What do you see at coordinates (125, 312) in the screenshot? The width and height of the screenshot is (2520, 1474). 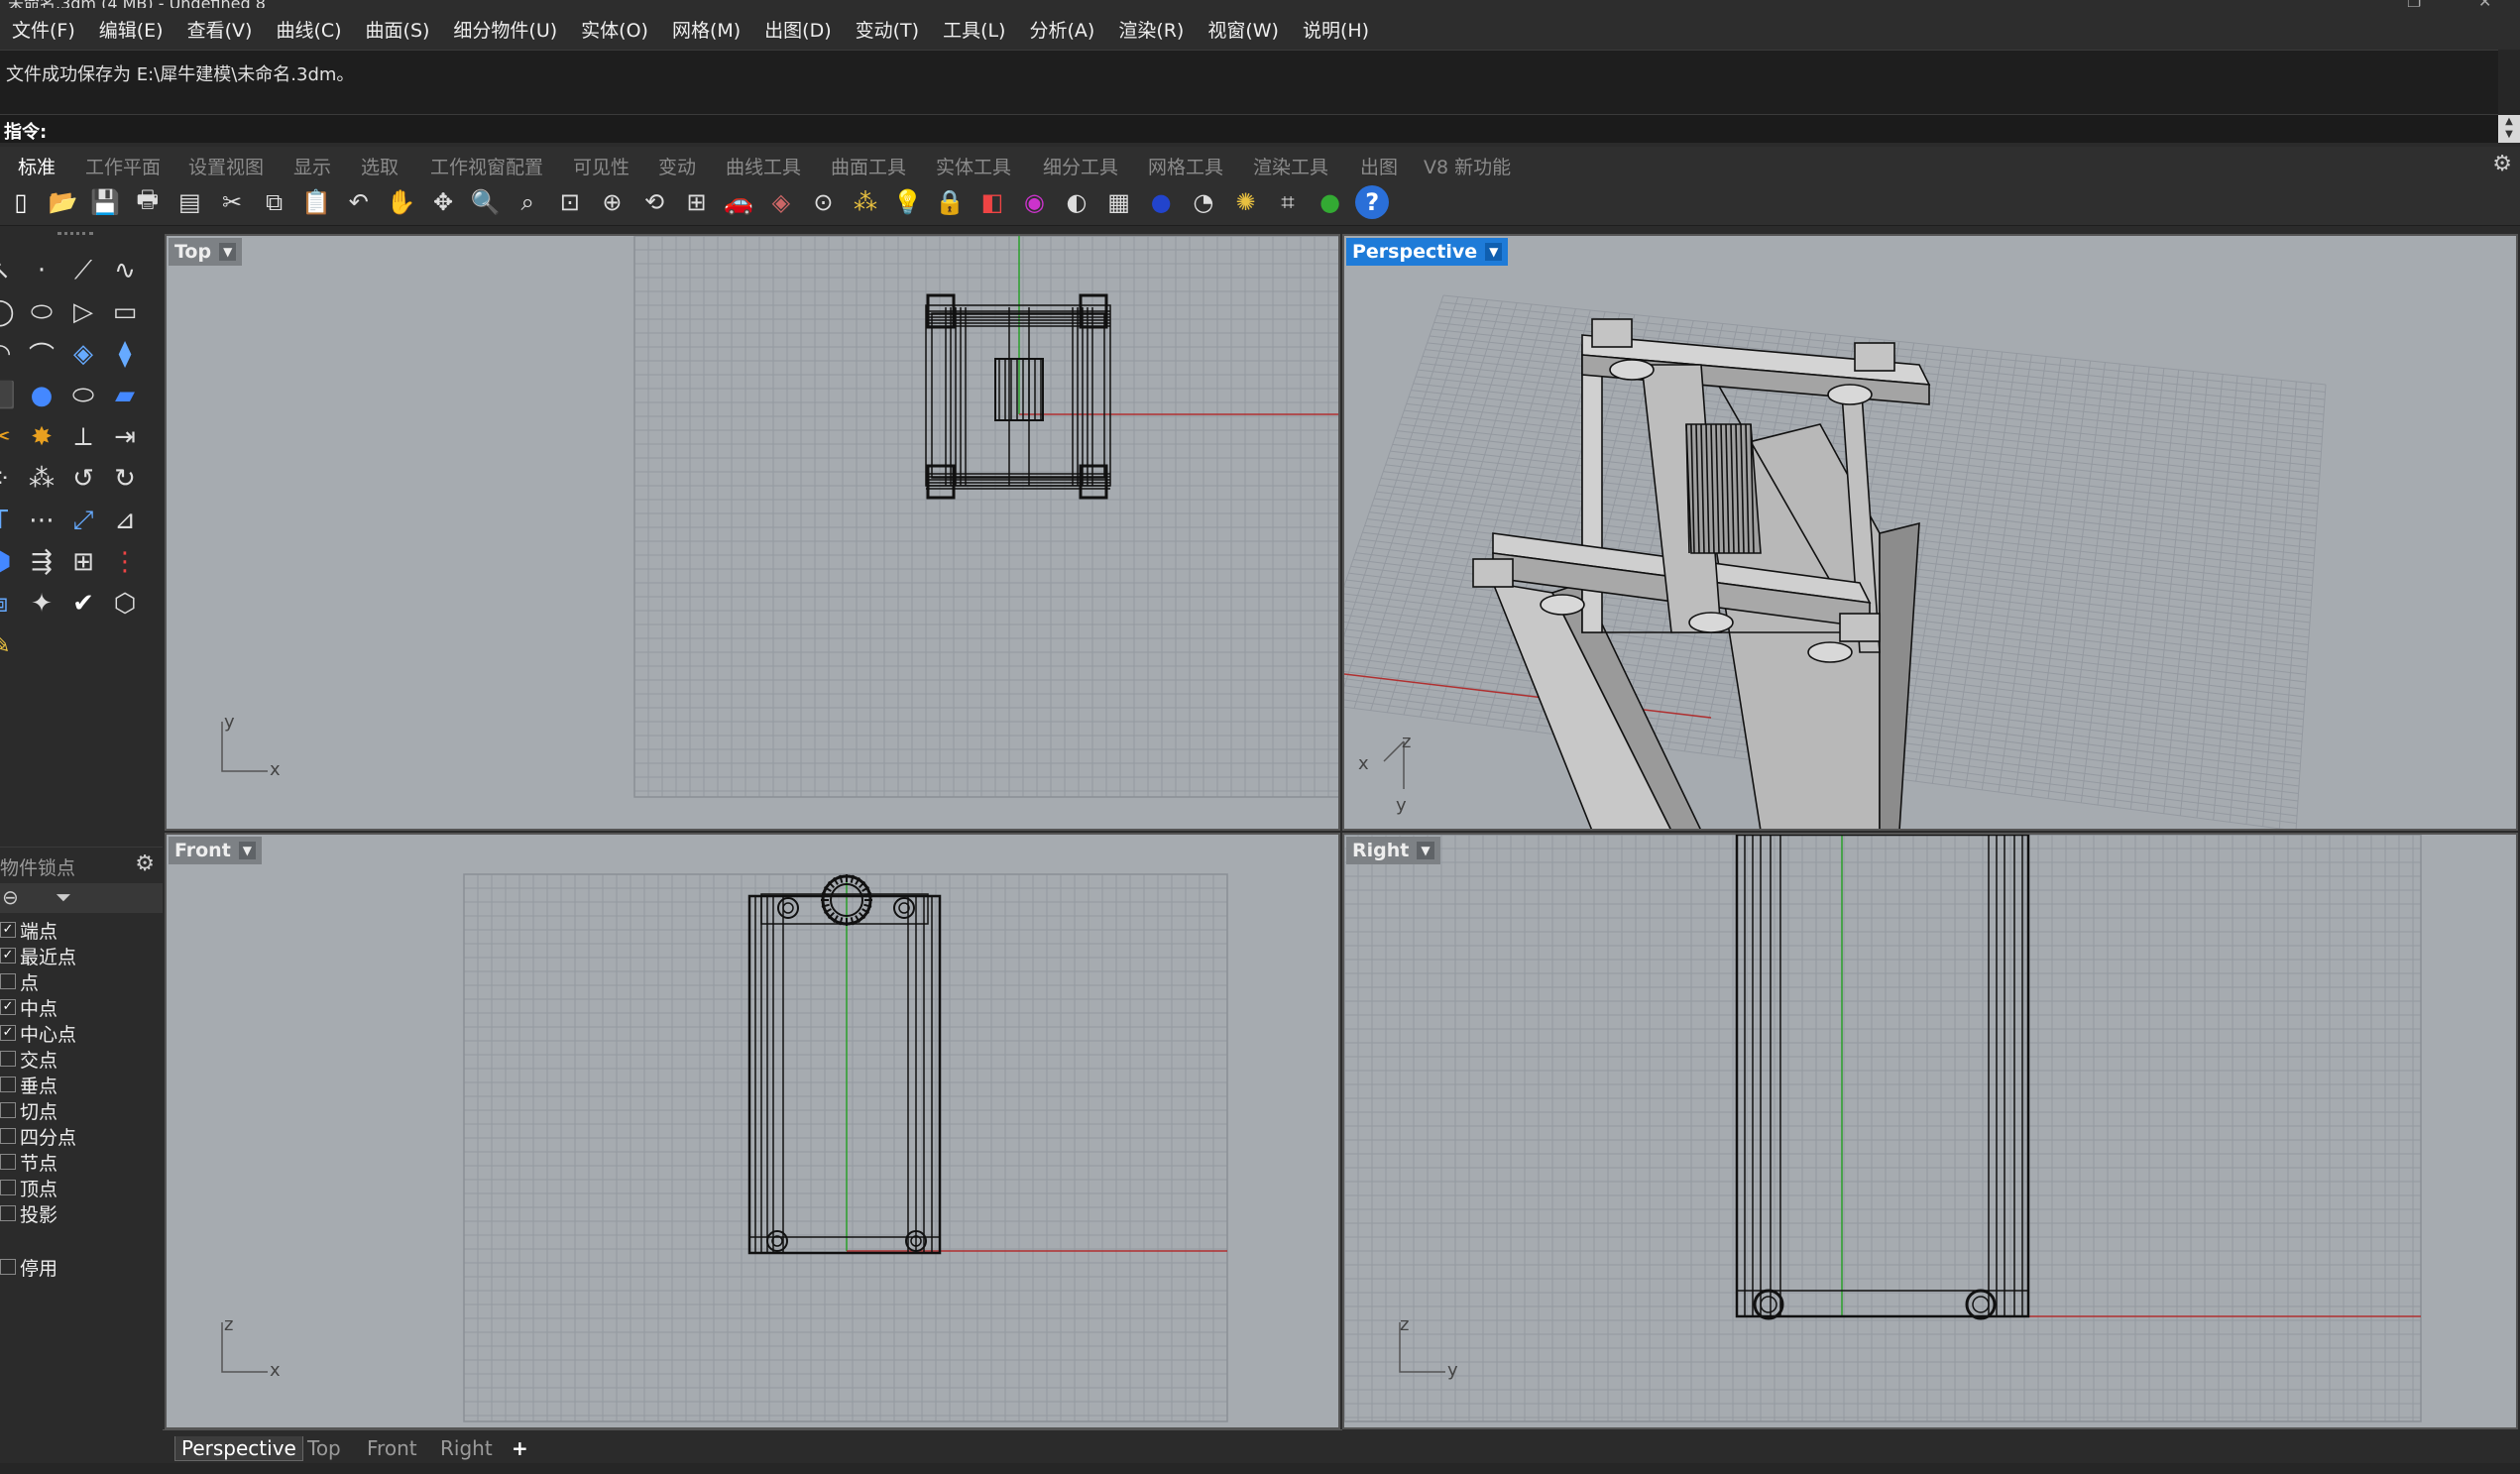 I see `rectangle-icon: ▭` at bounding box center [125, 312].